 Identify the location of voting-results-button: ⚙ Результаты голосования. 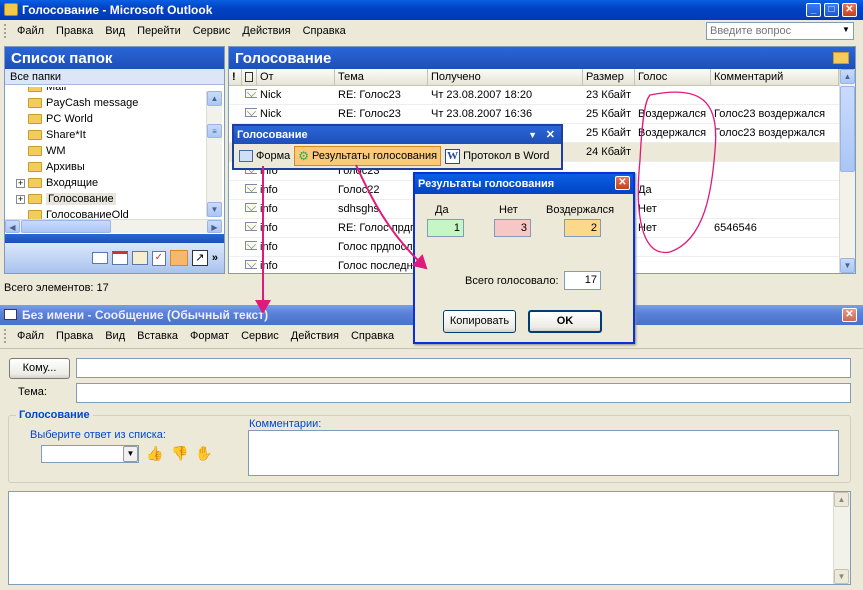
(367, 156).